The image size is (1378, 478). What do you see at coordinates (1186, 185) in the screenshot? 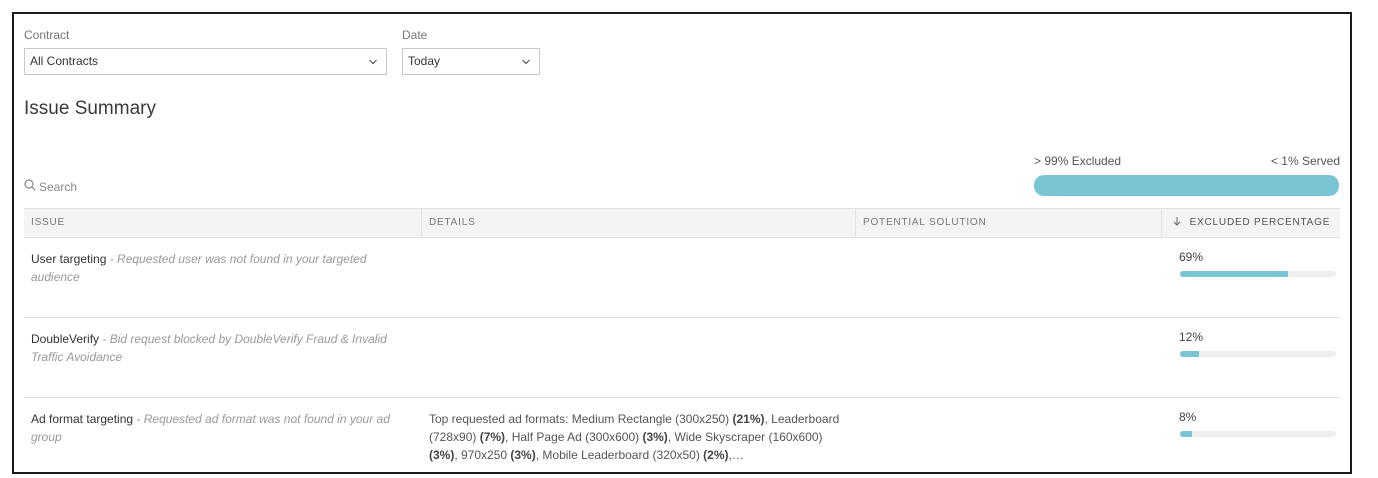
I see `summary-bar` at bounding box center [1186, 185].